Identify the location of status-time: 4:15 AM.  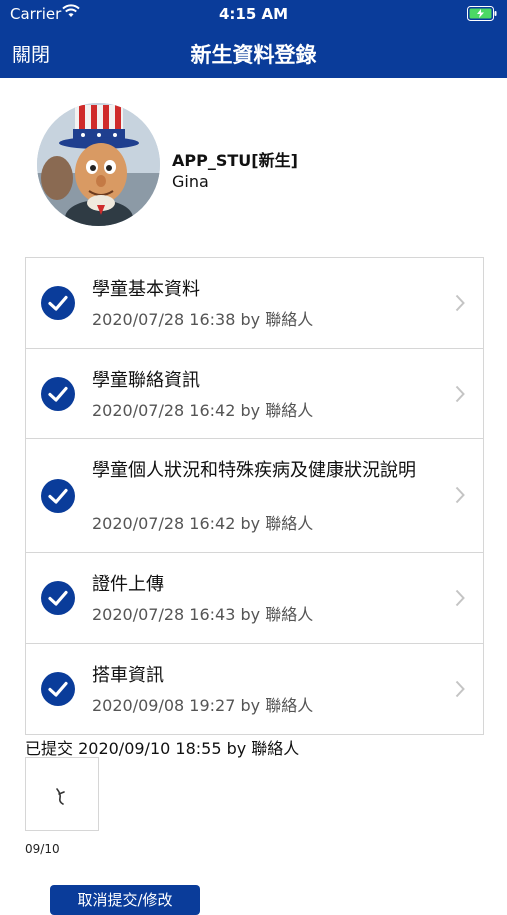
(253, 14).